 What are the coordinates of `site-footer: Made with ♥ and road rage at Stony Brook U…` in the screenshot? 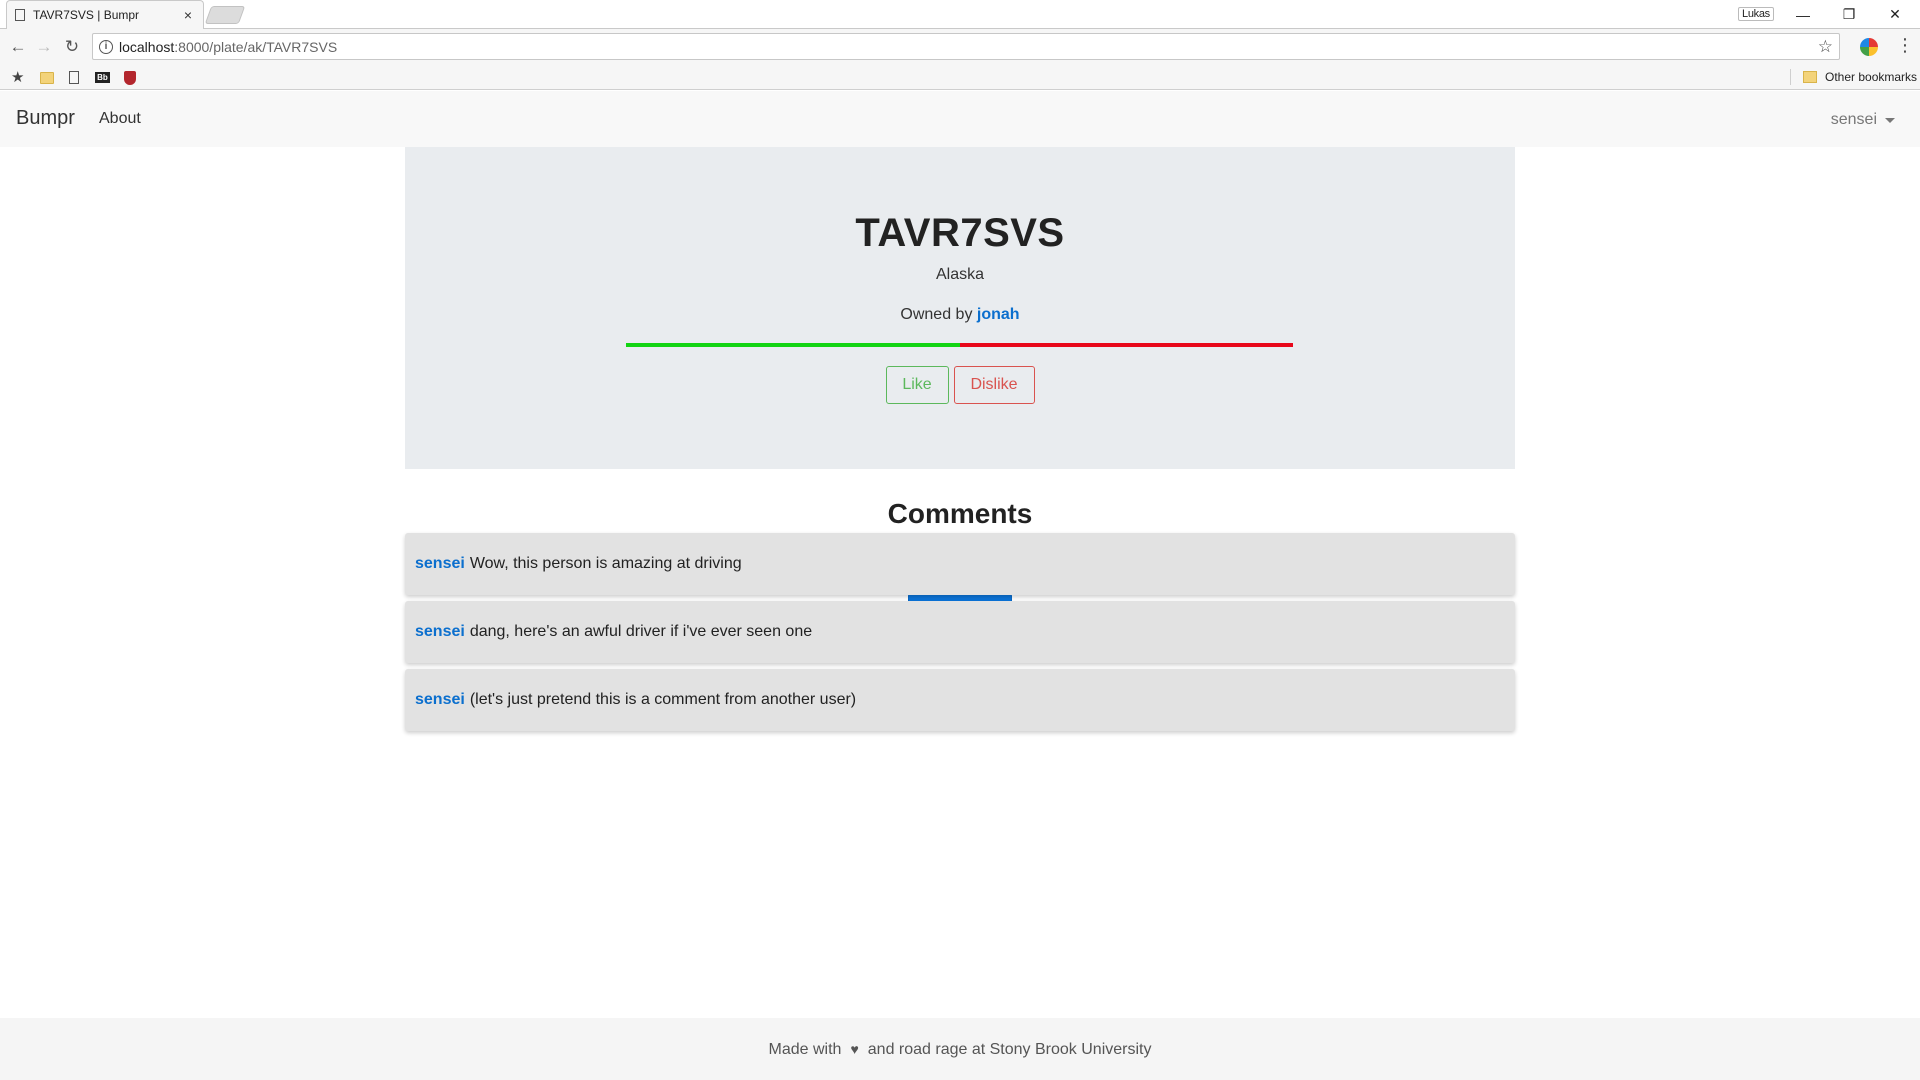 It's located at (960, 1049).